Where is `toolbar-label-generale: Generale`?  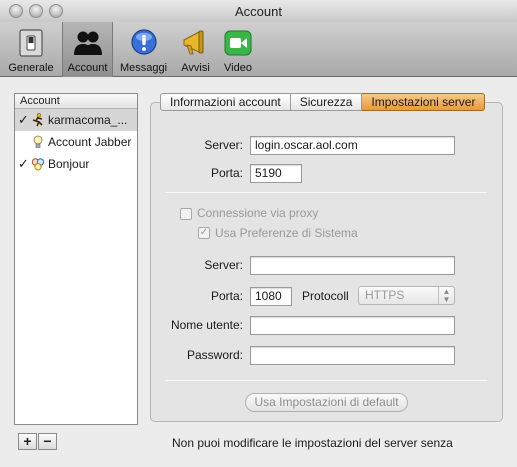 toolbar-label-generale: Generale is located at coordinates (31, 68).